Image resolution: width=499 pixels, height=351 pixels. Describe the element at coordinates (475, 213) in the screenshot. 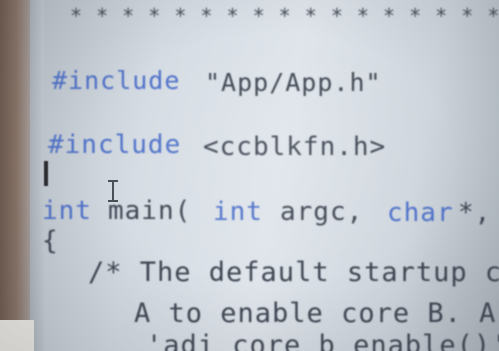

I see `param-tail: *,` at that location.